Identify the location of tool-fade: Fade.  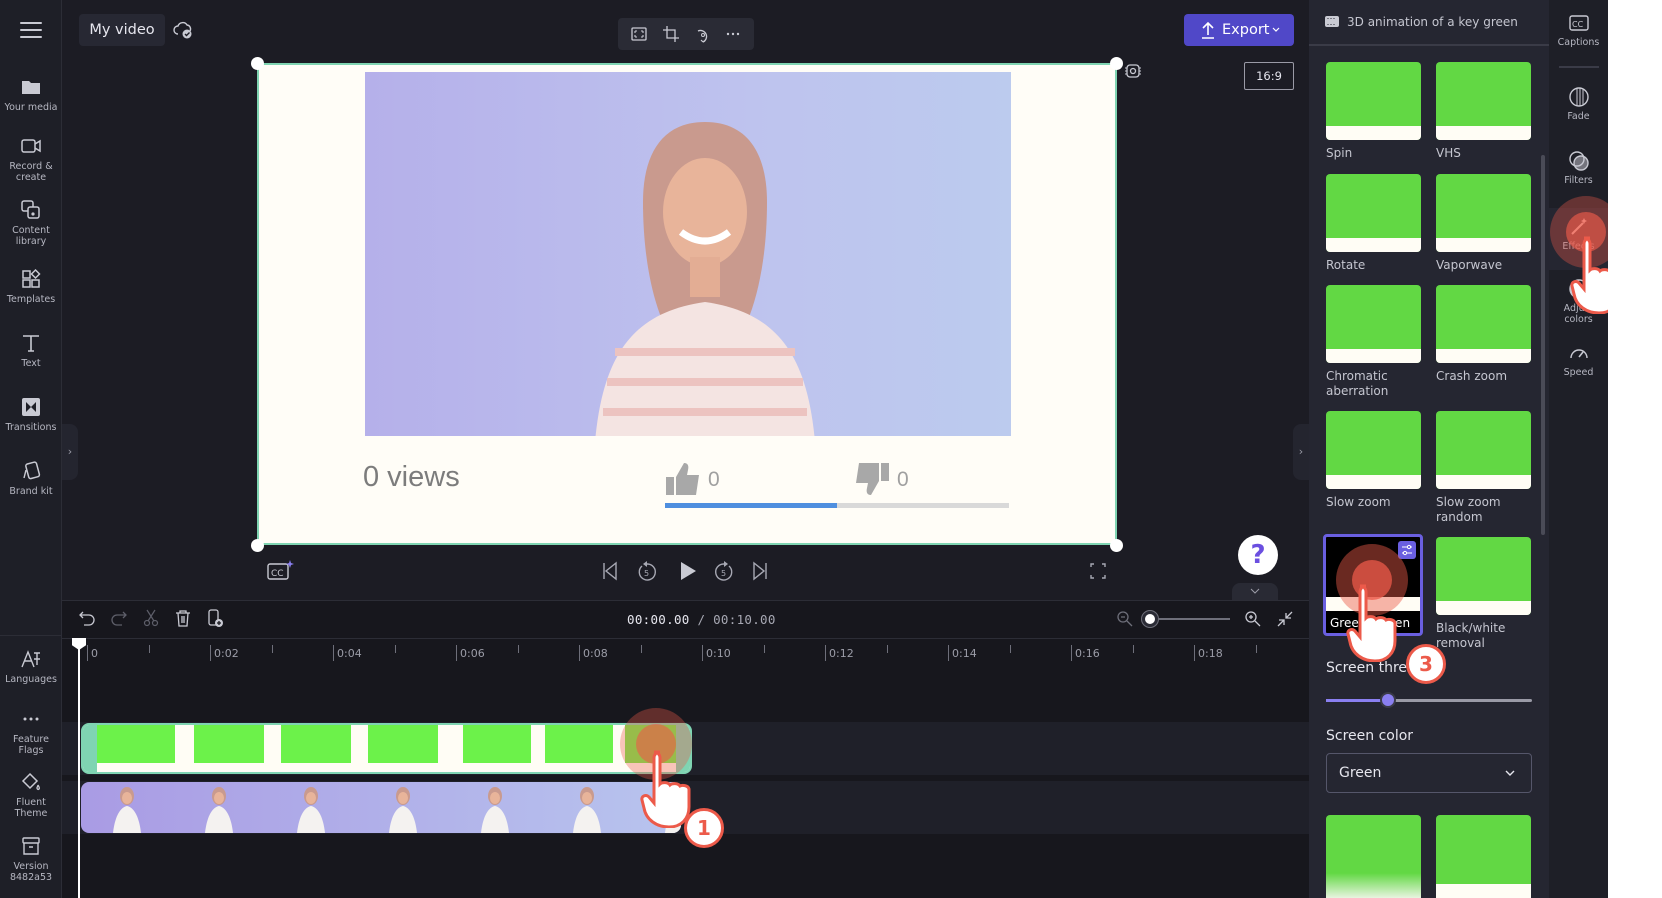
(1578, 104).